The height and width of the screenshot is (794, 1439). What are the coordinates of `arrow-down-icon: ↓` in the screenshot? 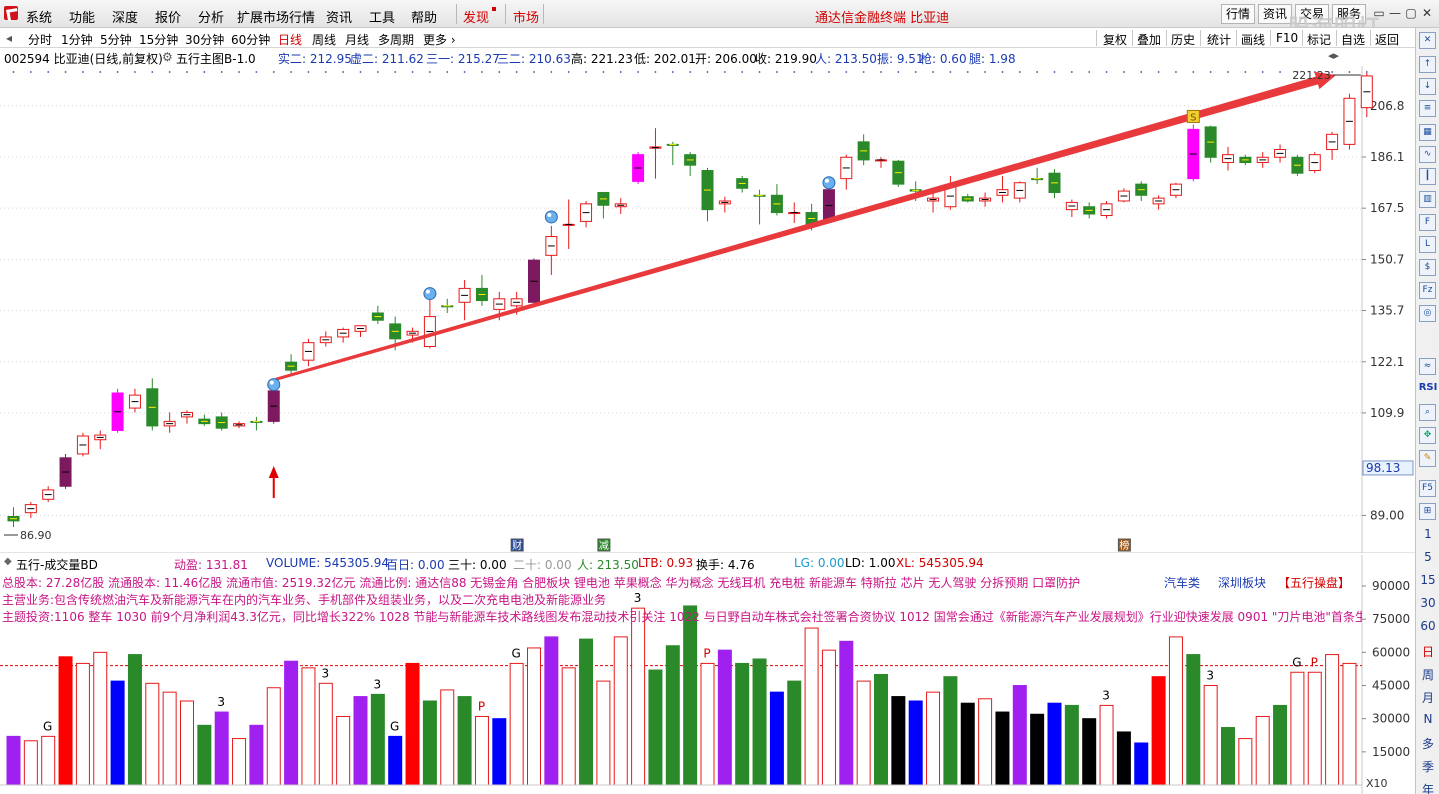 It's located at (1427, 86).